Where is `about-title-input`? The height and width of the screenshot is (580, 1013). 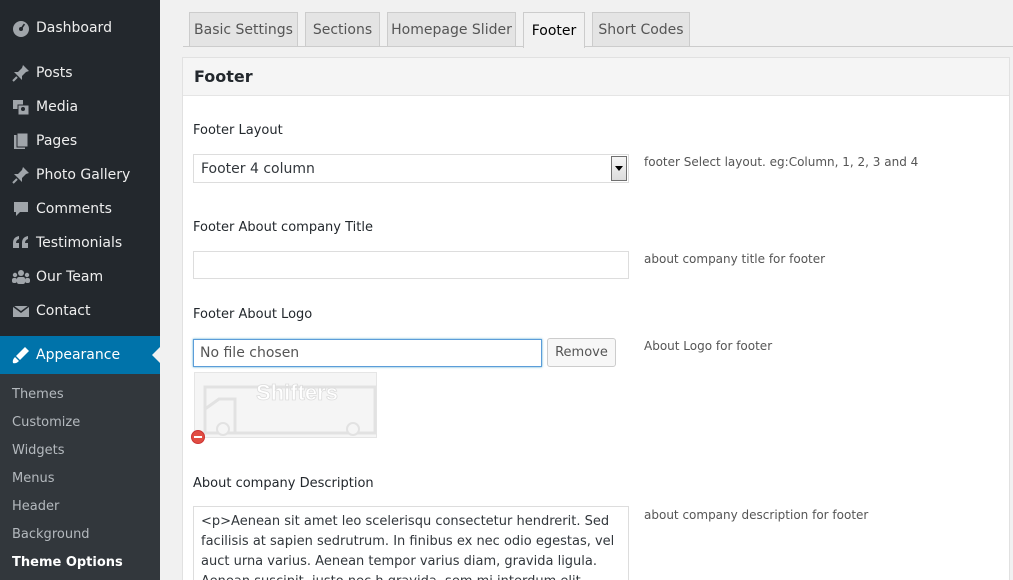 about-title-input is located at coordinates (411, 265).